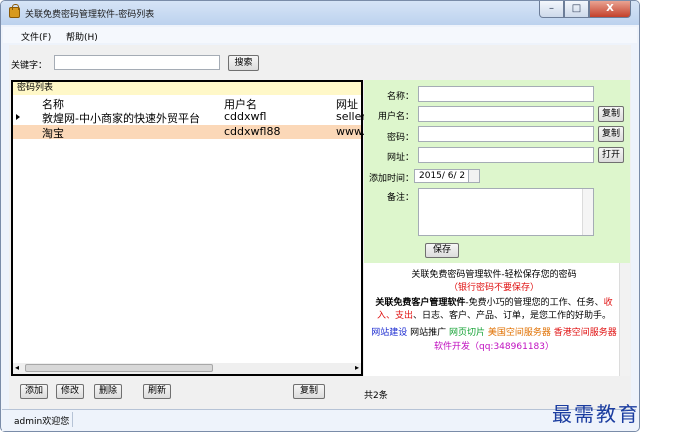 Image resolution: width=673 pixels, height=443 pixels. I want to click on table-row: 敦煌网-中小商家的快速外贸平台 cddxwfl seller., so click(190, 117).